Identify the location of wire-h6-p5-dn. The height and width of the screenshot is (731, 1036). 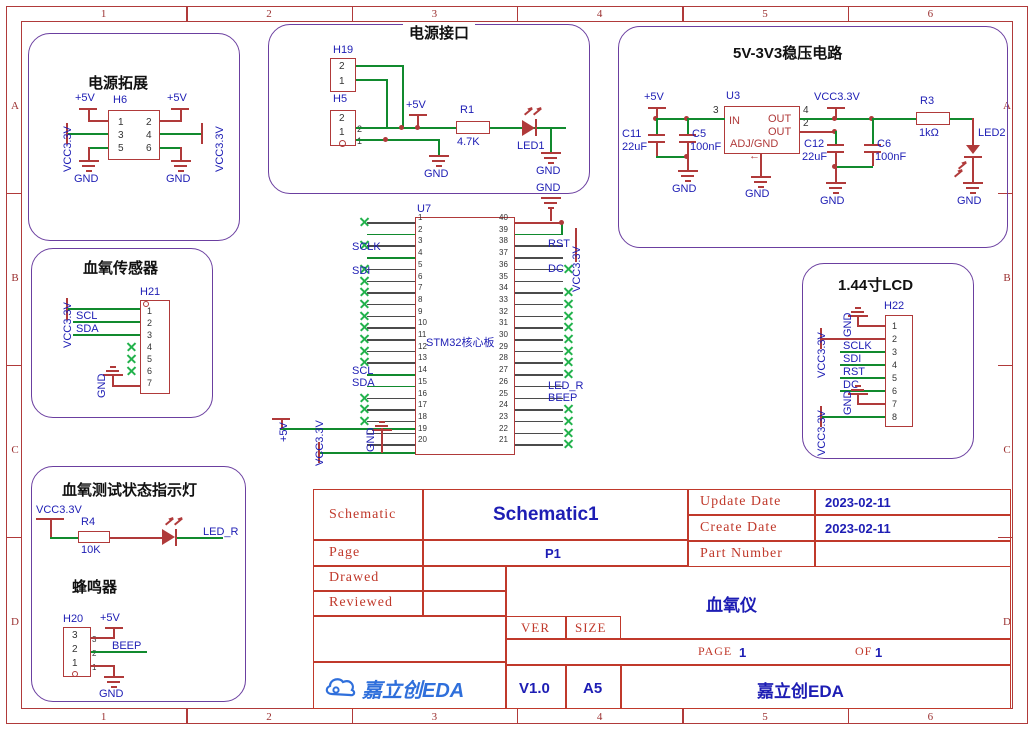
(89, 154).